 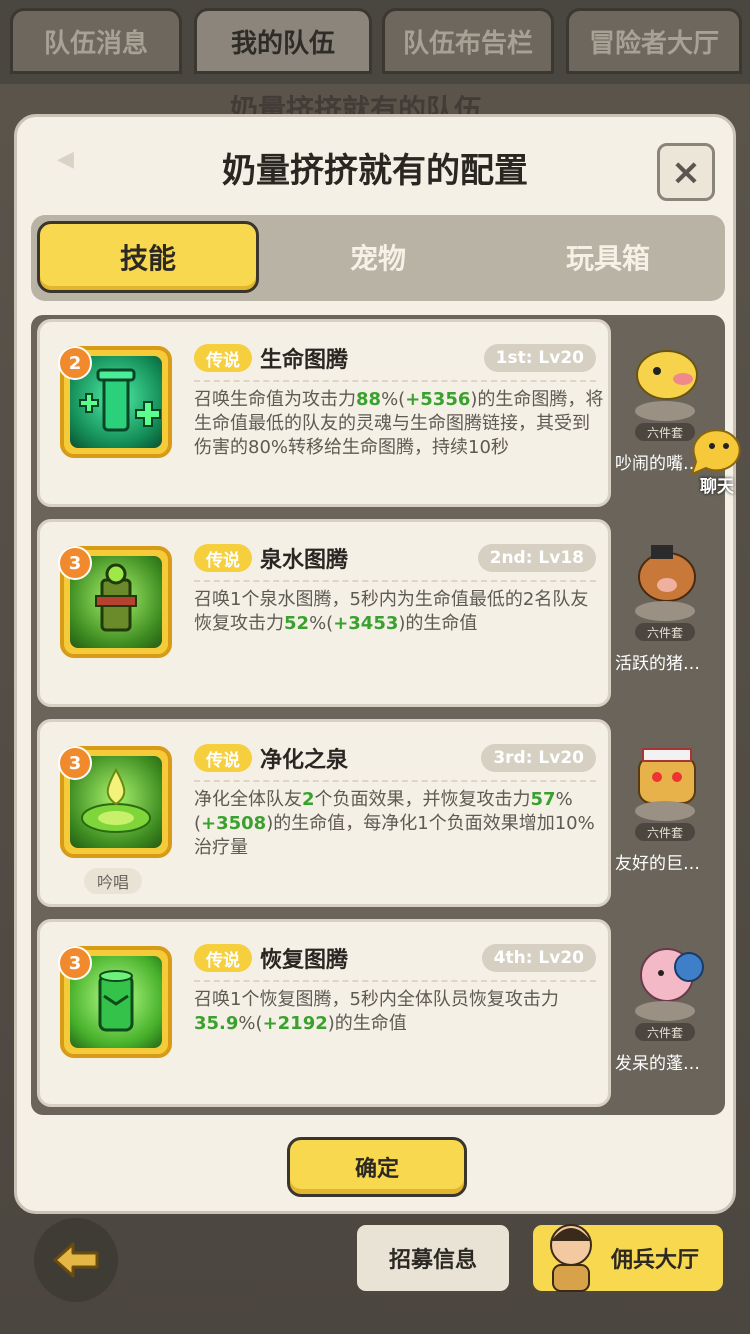 I want to click on chant-tag: 吟唱, so click(x=113, y=881).